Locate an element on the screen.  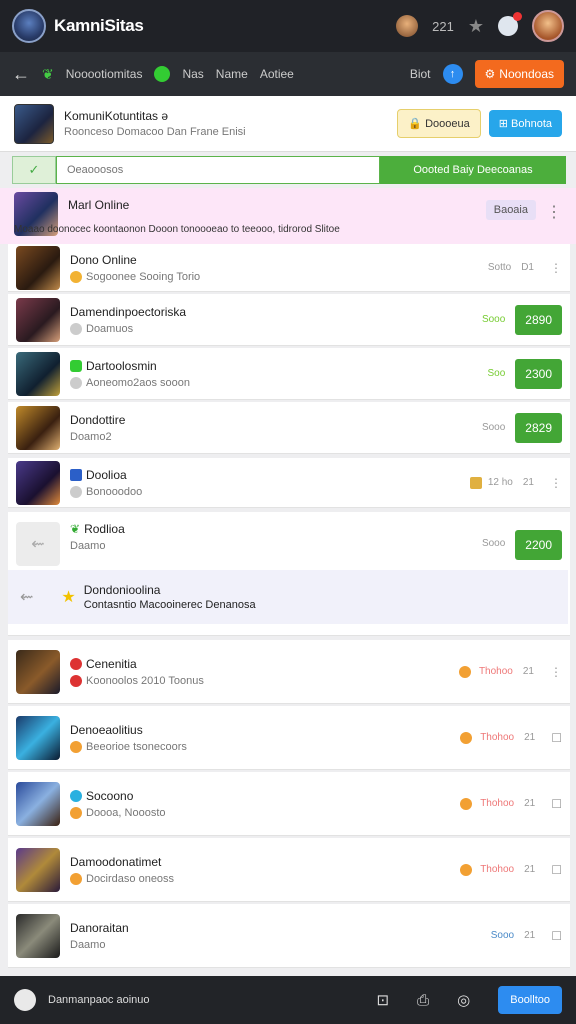
settings-icon: ◎ is located at coordinates (463, 1000).